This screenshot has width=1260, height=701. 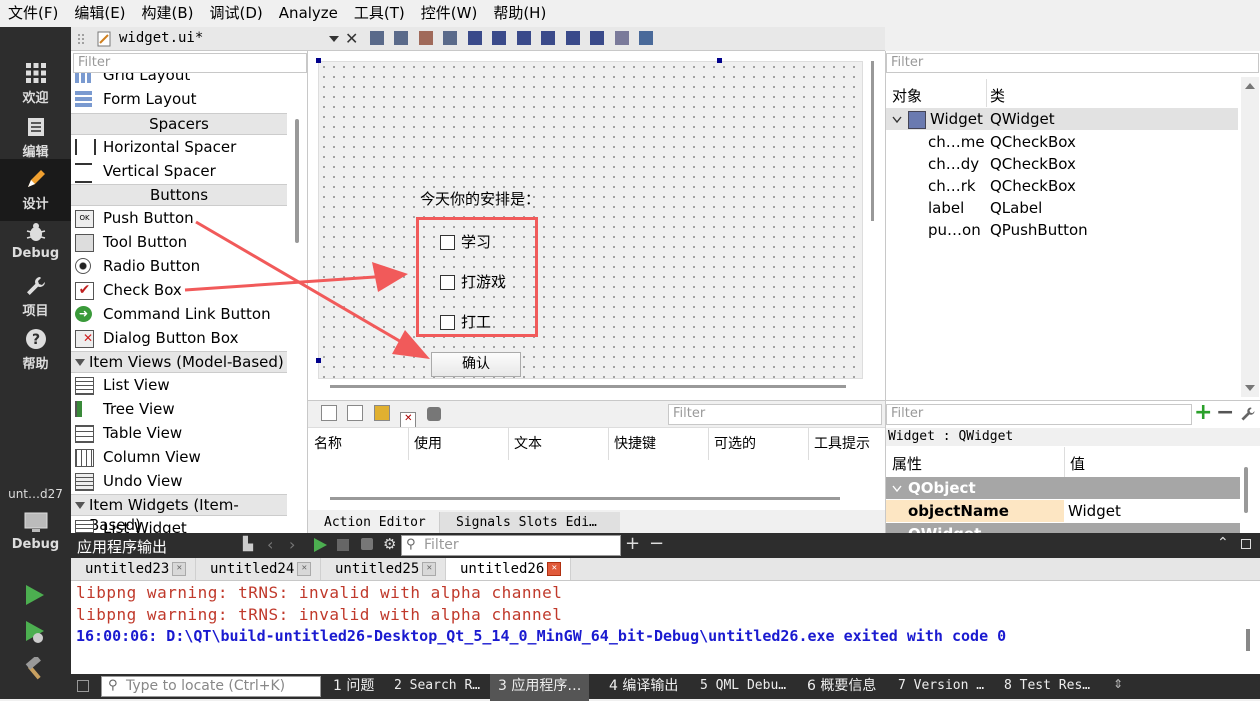 What do you see at coordinates (907, 95) in the screenshot?
I see `column-header-object: 对象` at bounding box center [907, 95].